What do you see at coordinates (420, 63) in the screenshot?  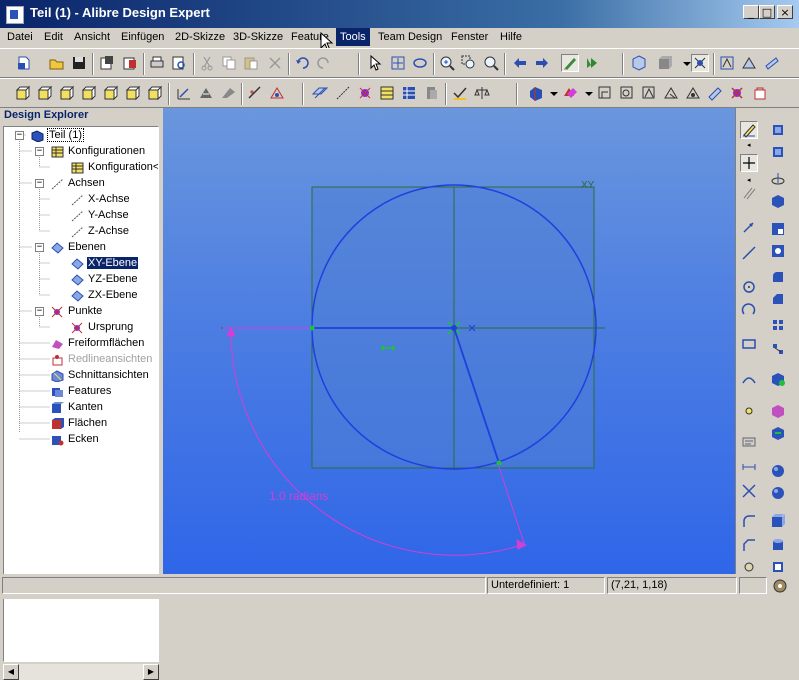 I see `rotate-icon` at bounding box center [420, 63].